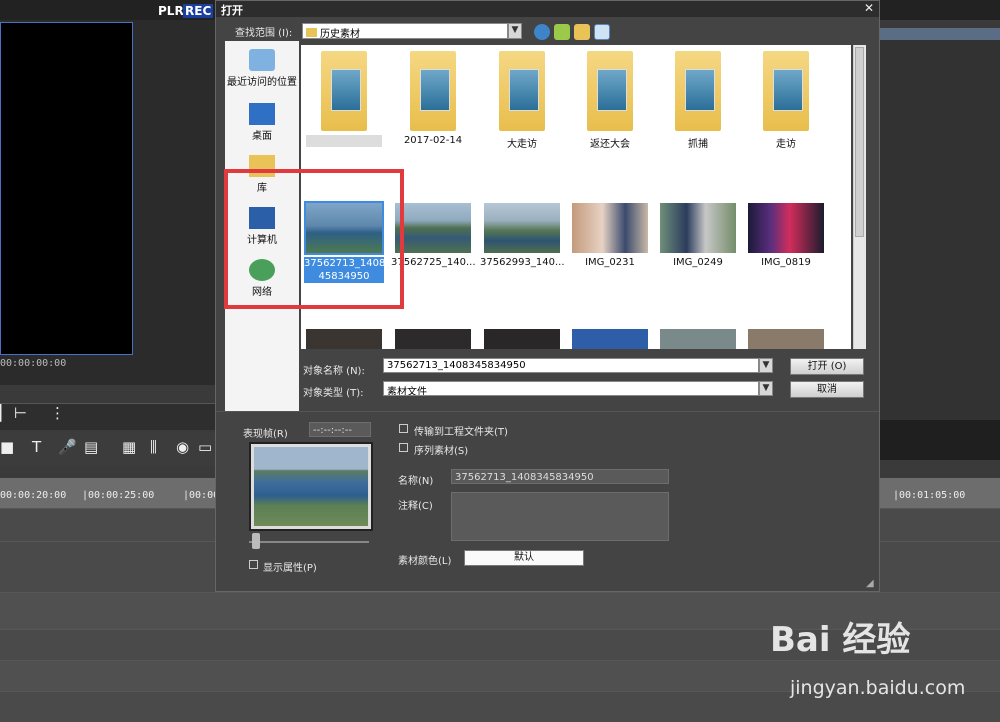 The width and height of the screenshot is (1000, 722). What do you see at coordinates (433, 140) in the screenshot?
I see `folder-label: 2017-02-14` at bounding box center [433, 140].